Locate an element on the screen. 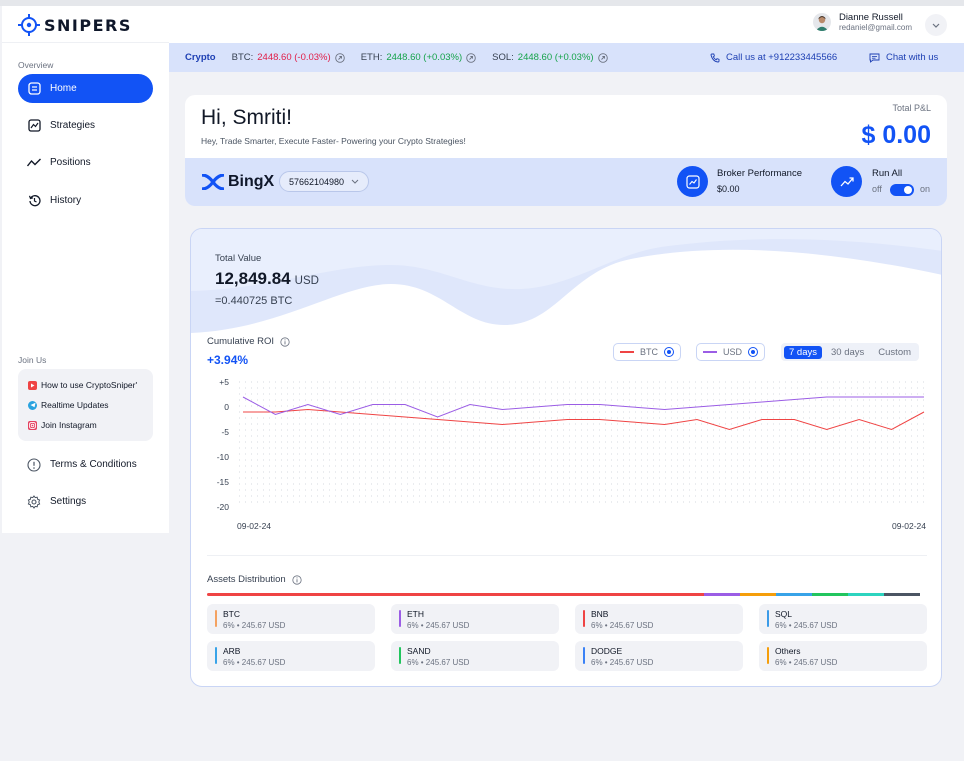 This screenshot has width=964, height=761. user-menu-button is located at coordinates (936, 25).